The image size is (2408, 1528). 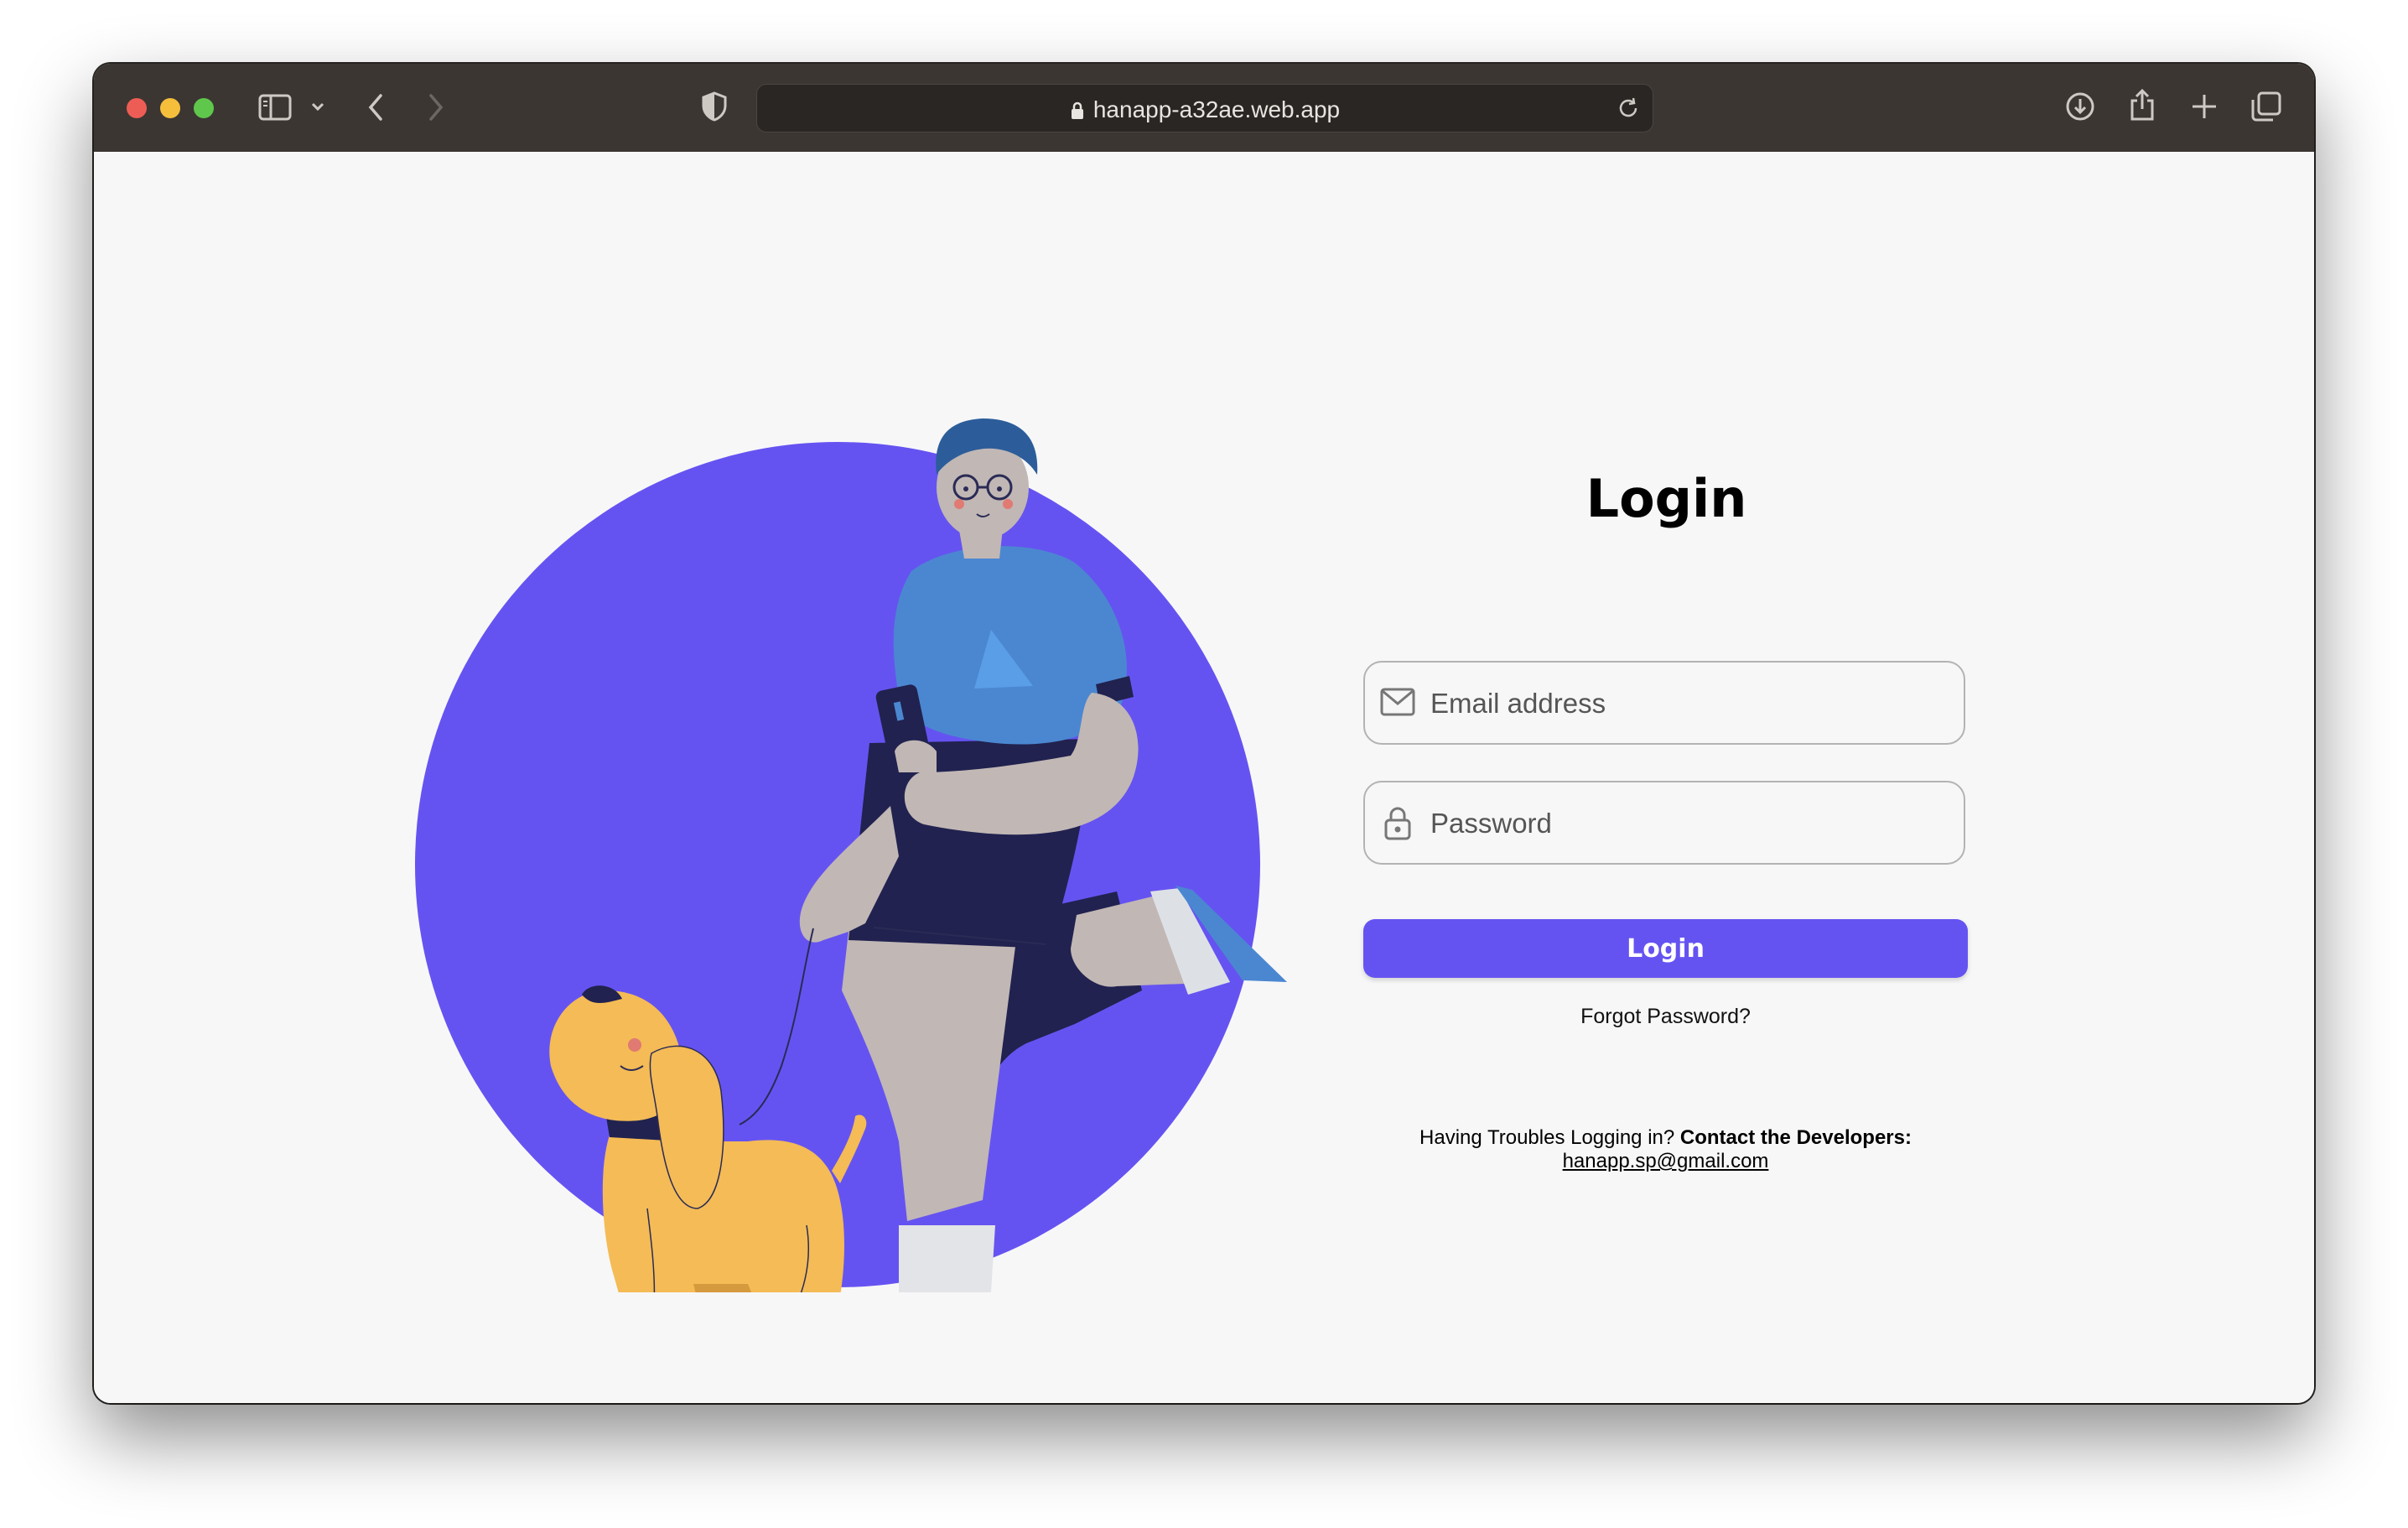 What do you see at coordinates (1628, 109) in the screenshot?
I see `reload-icon` at bounding box center [1628, 109].